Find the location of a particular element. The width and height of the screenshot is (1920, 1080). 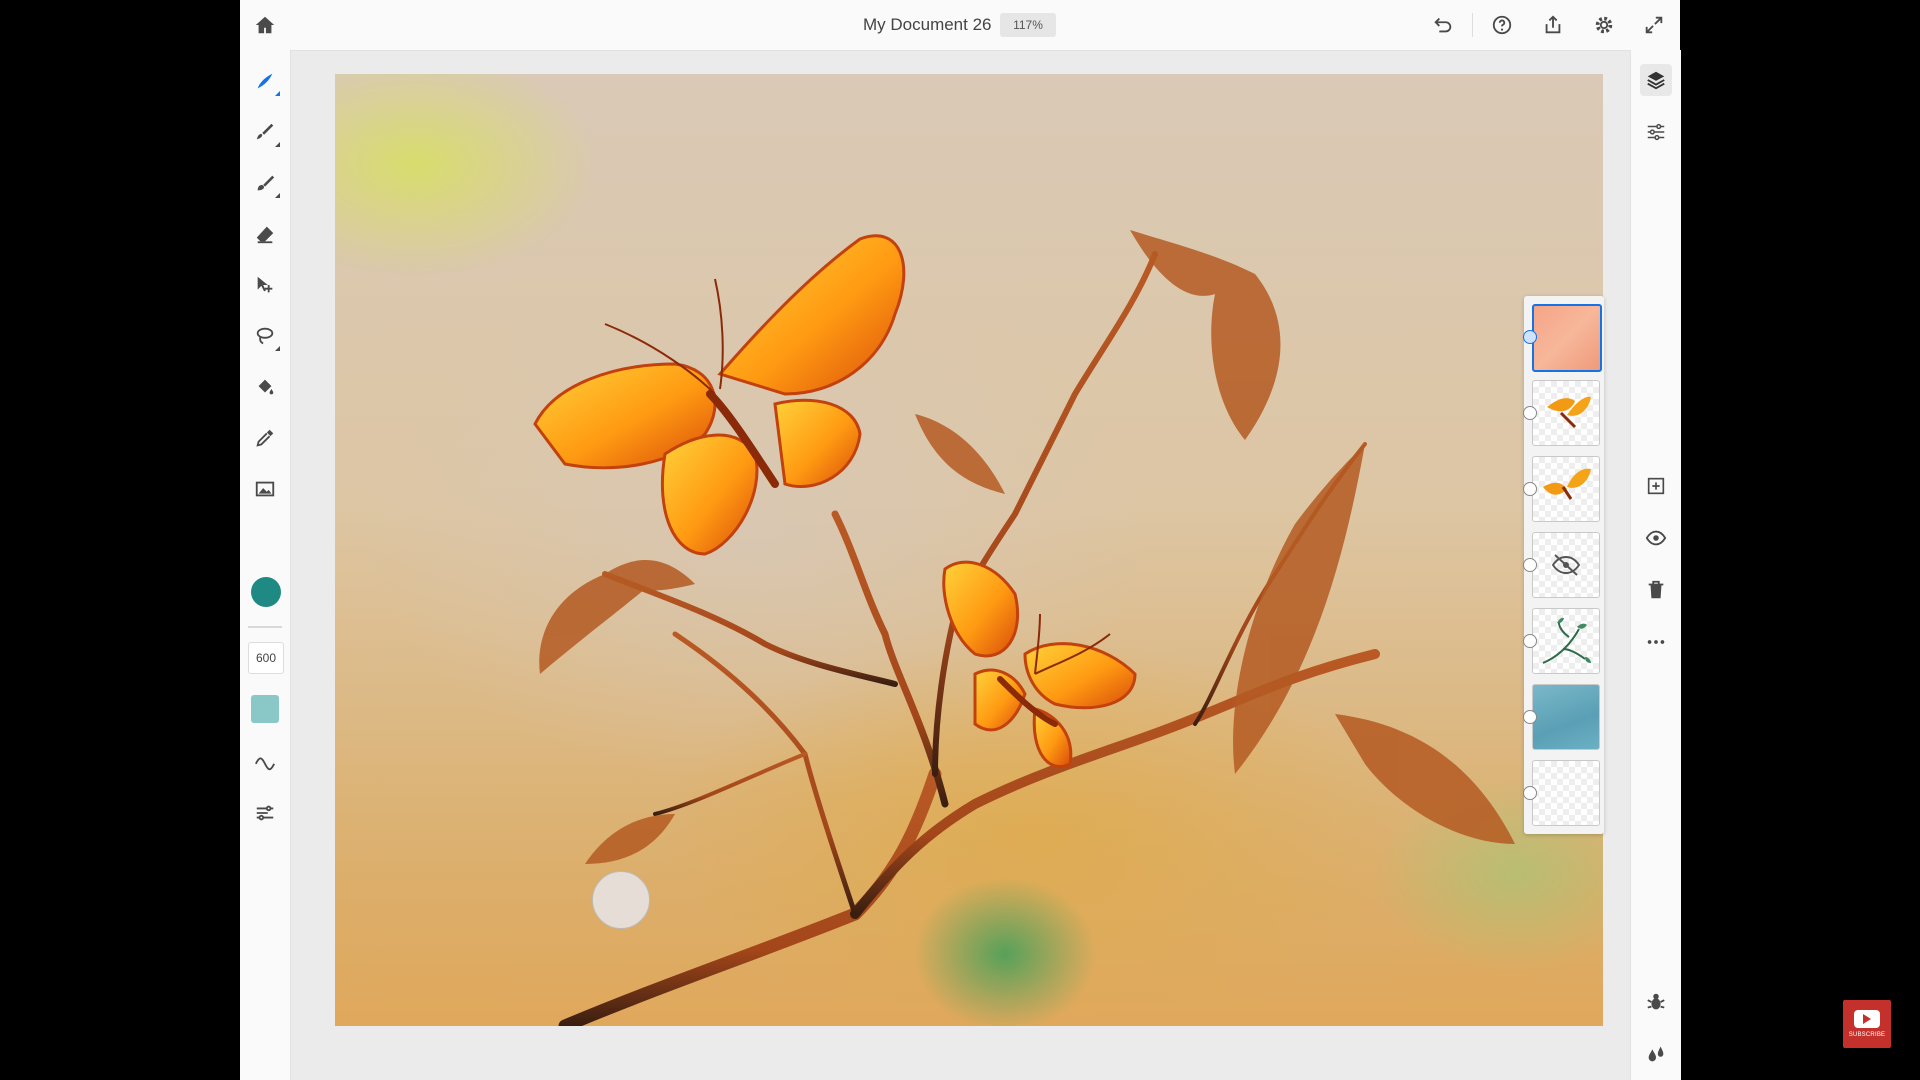

home-icon is located at coordinates (265, 25).